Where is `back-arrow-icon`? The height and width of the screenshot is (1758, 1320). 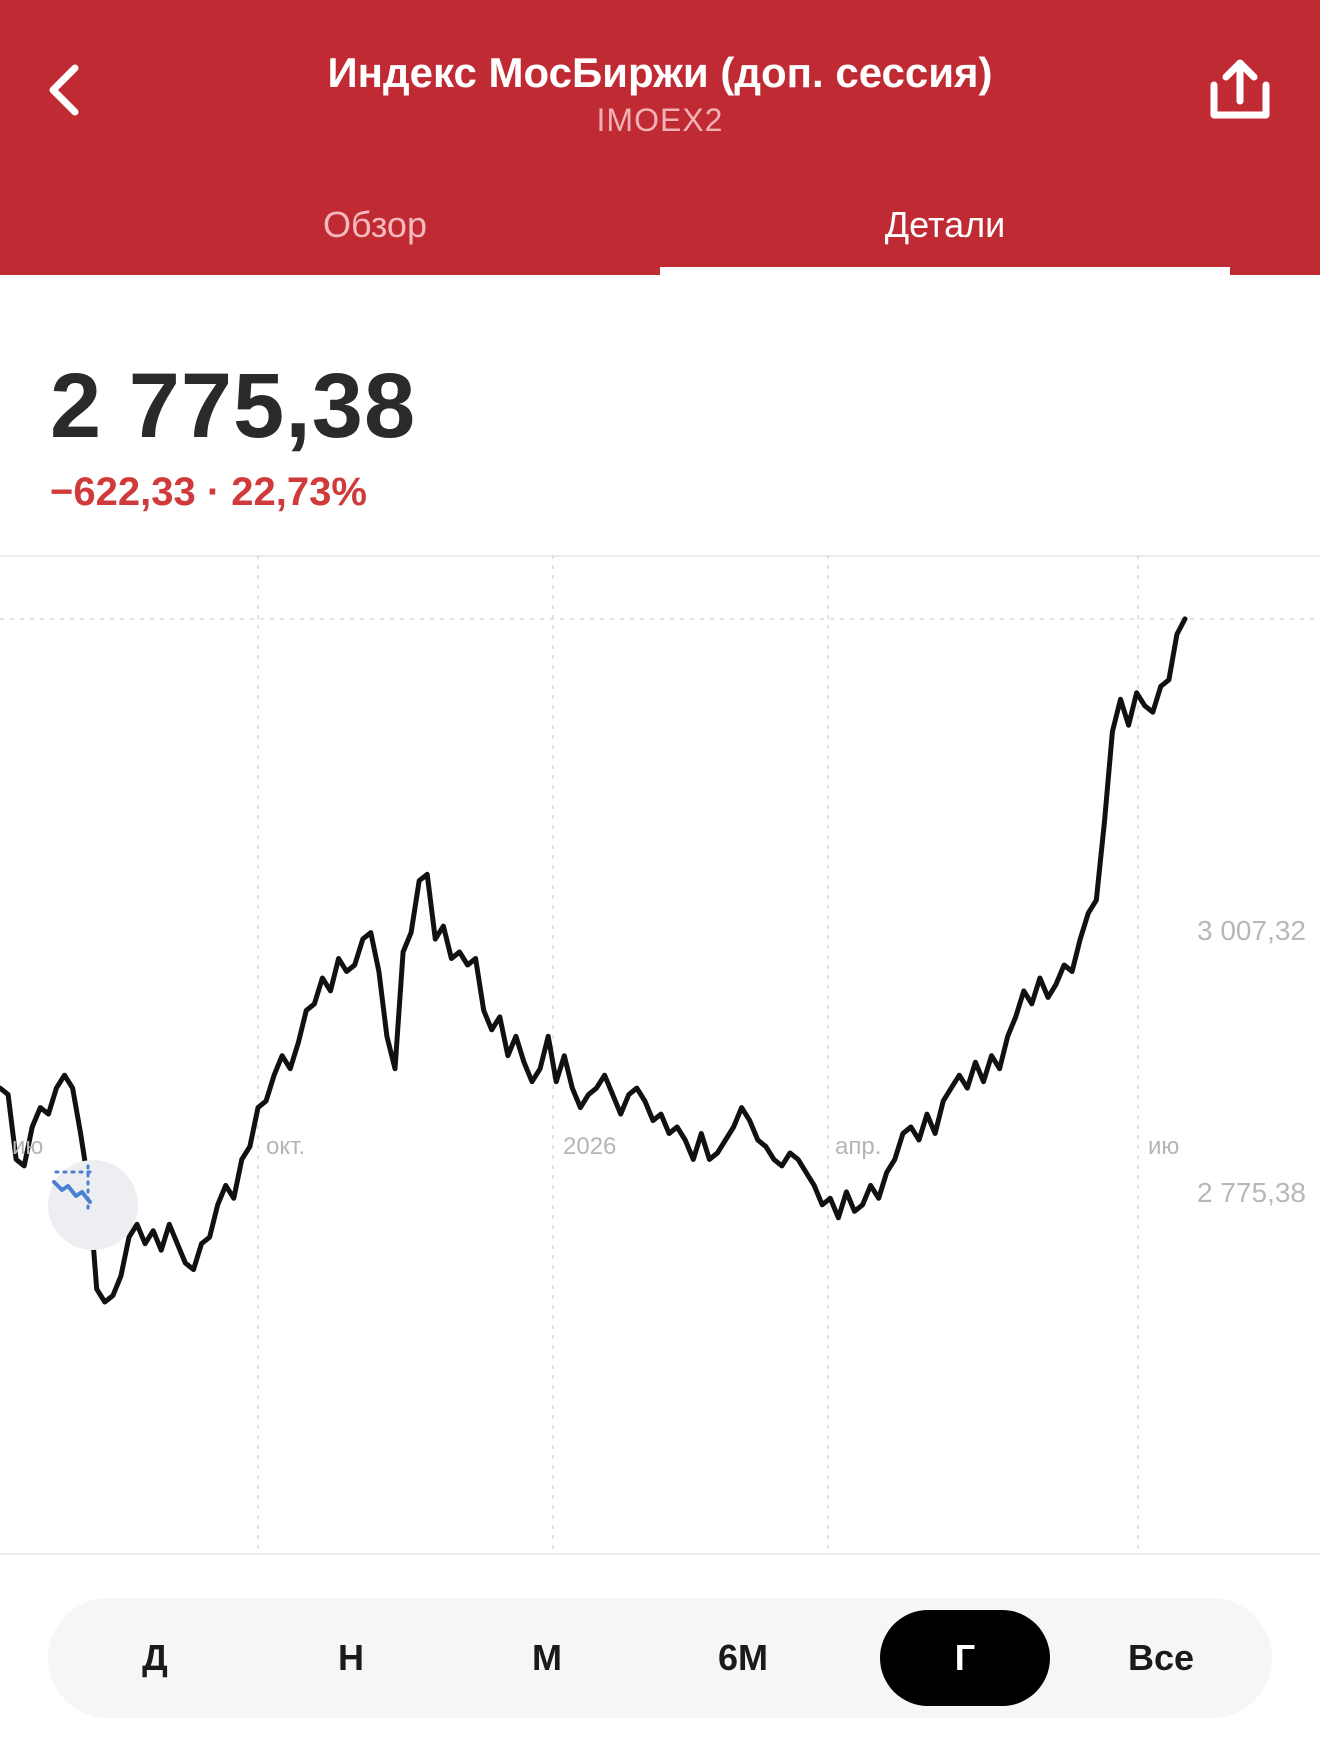 back-arrow-icon is located at coordinates (64, 90).